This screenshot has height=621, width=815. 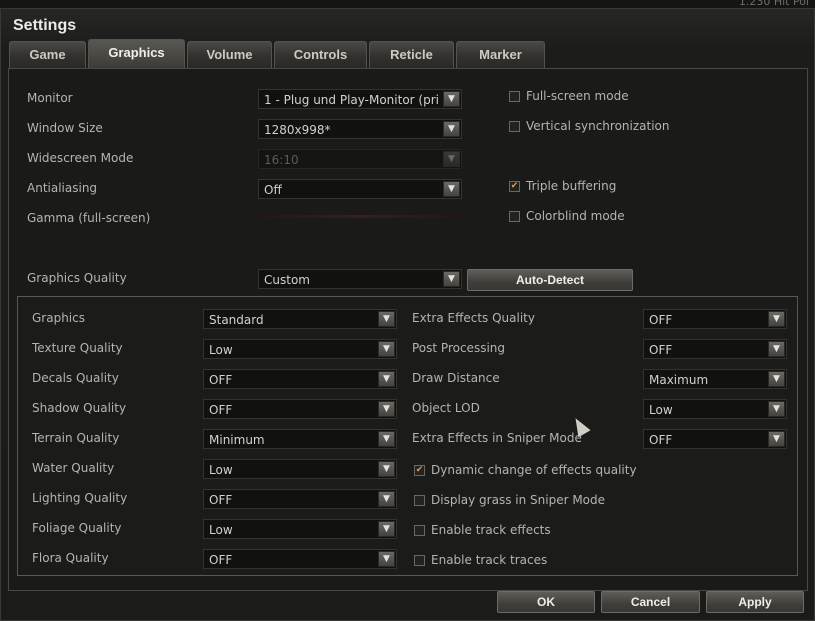 I want to click on decals-quality-dropdown: OFF ▼, so click(x=300, y=379).